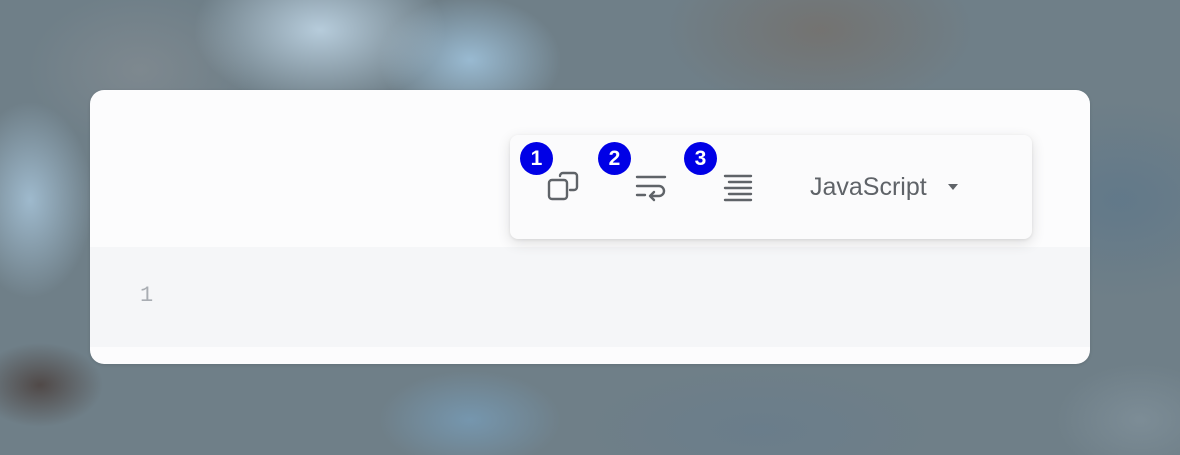 The image size is (1180, 455). I want to click on marker-badge-3: 3, so click(700, 158).